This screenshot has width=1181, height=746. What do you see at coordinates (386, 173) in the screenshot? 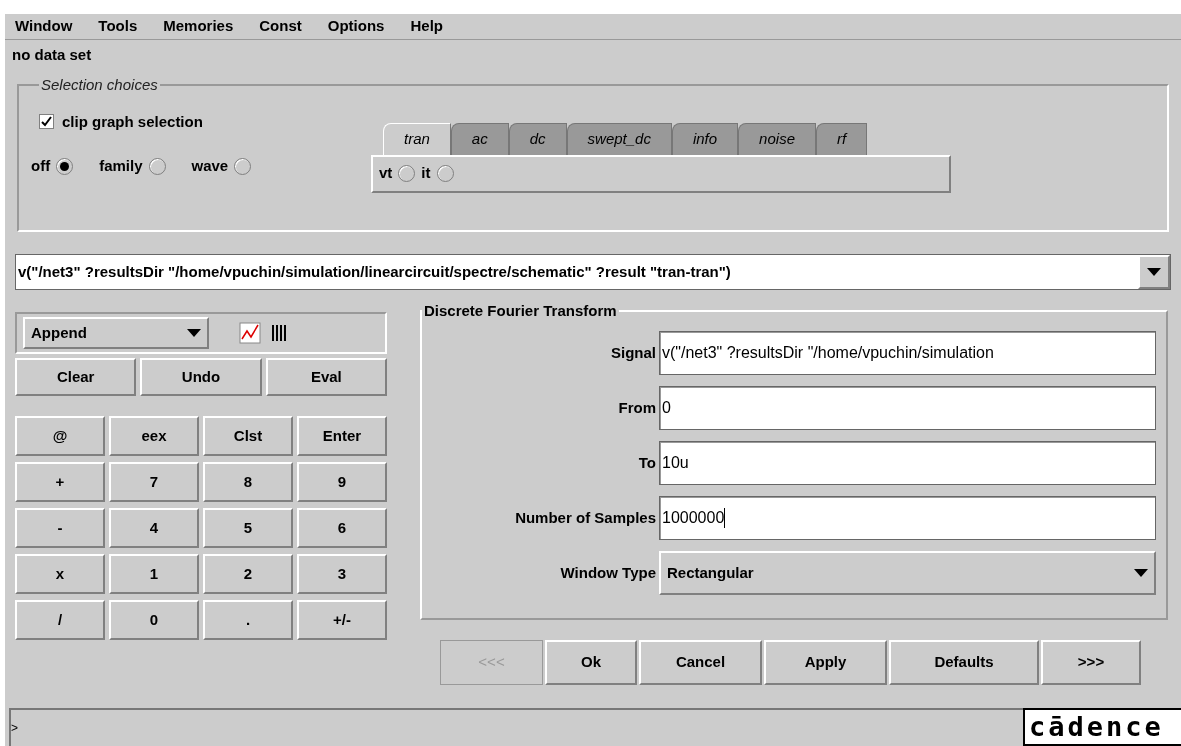
I see `radio-label: vt` at bounding box center [386, 173].